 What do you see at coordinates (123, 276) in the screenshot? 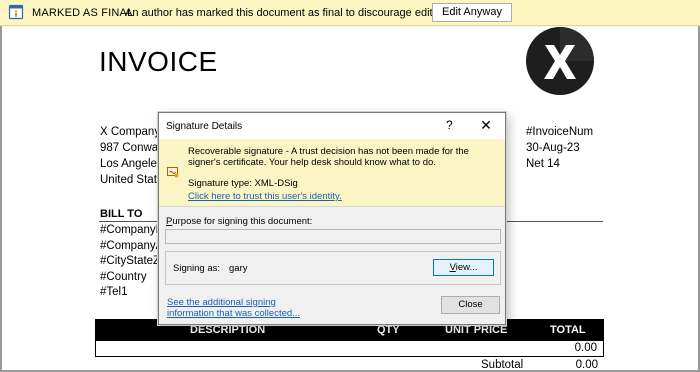
I see `bill-to-line: #Country` at bounding box center [123, 276].